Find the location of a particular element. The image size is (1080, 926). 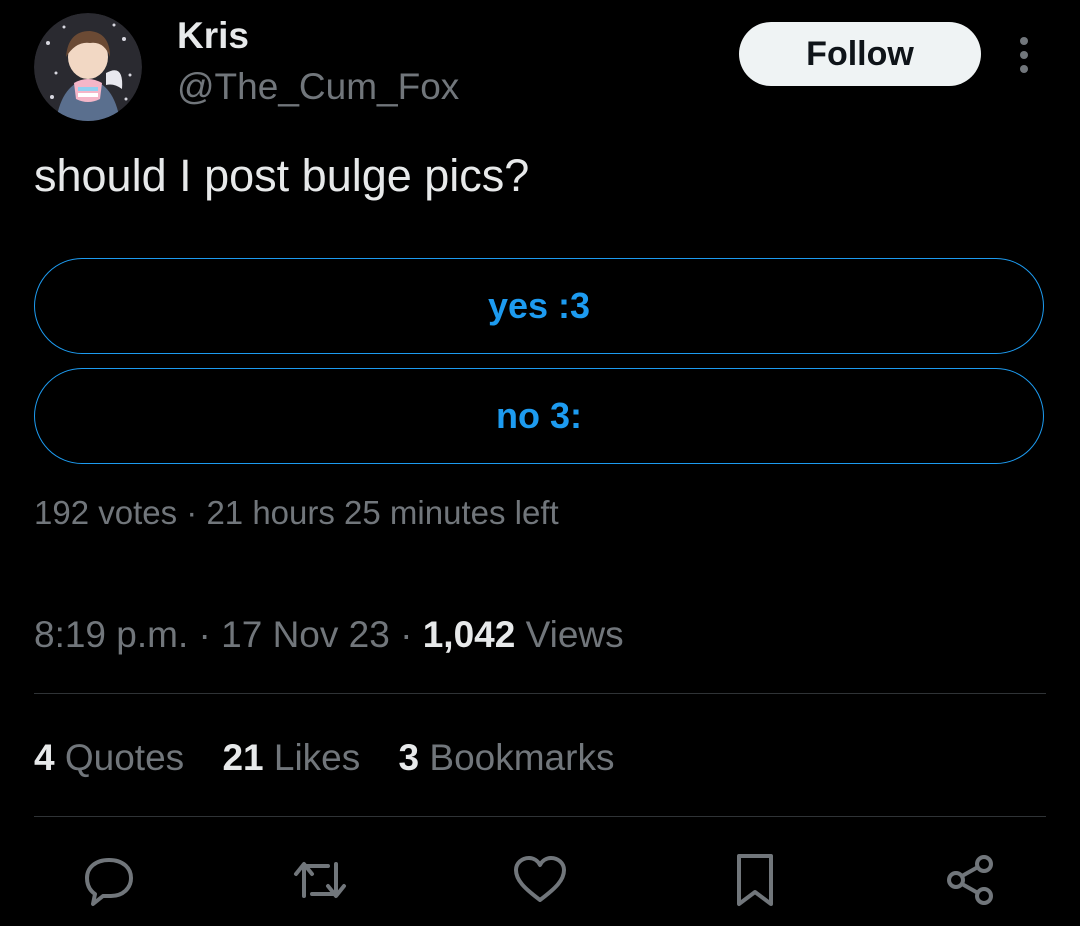

poll-votes: 192 votes is located at coordinates (106, 512).